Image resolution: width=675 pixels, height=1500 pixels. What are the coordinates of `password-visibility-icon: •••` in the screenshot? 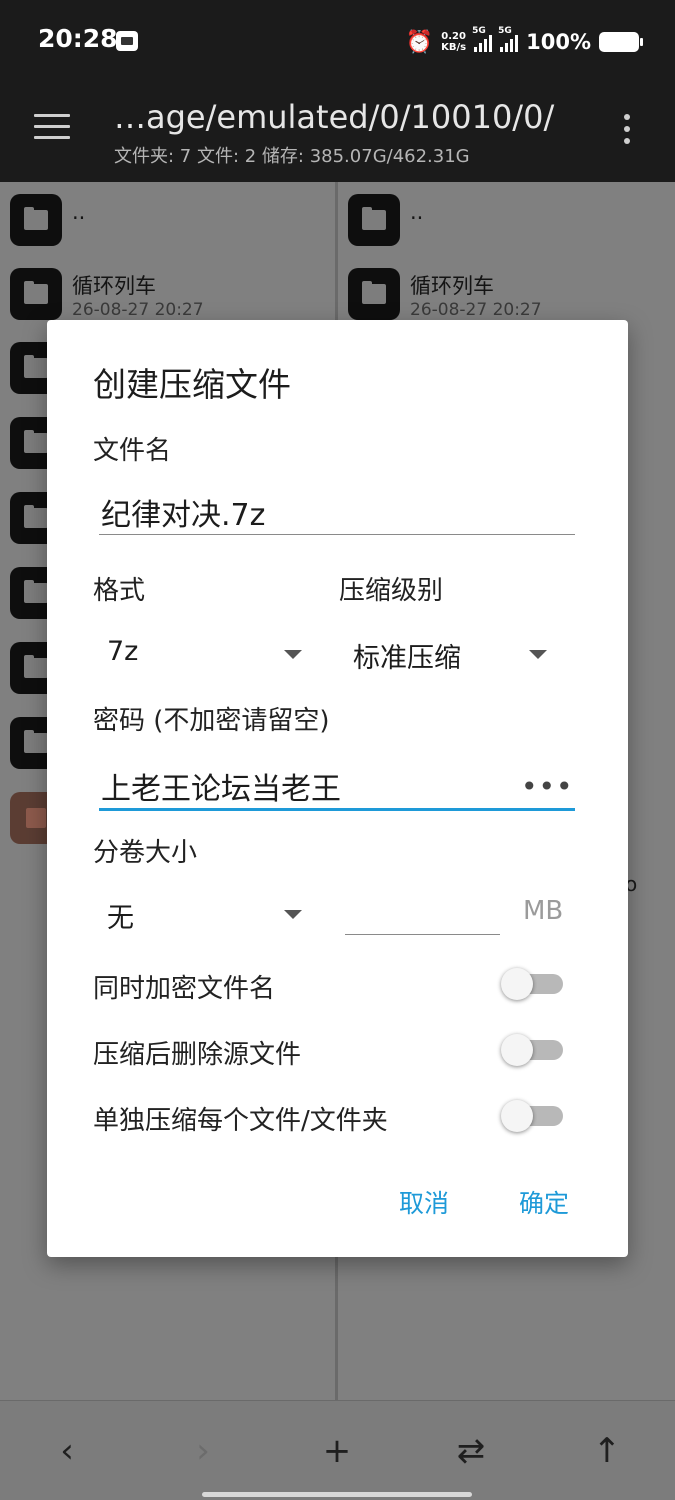 It's located at (547, 786).